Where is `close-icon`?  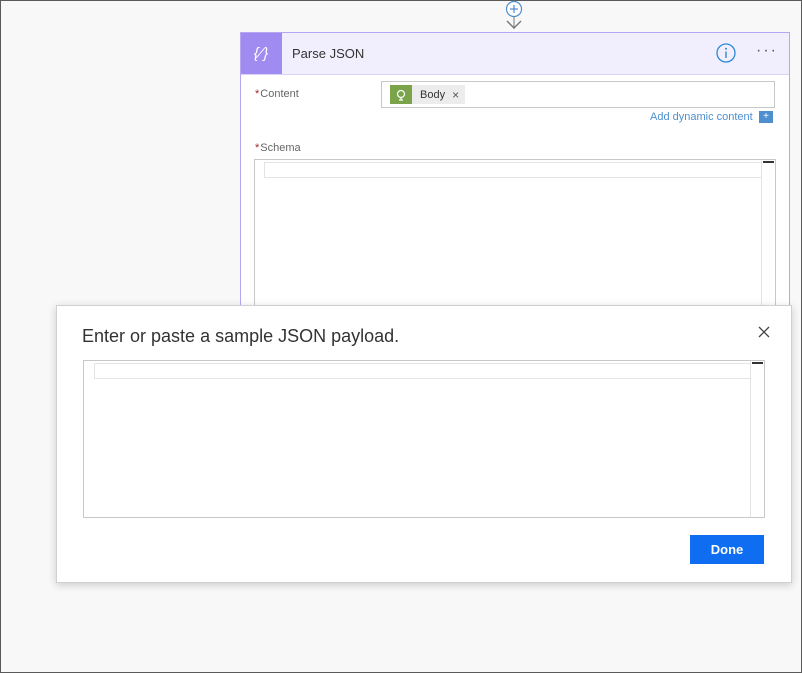
close-icon is located at coordinates (764, 332).